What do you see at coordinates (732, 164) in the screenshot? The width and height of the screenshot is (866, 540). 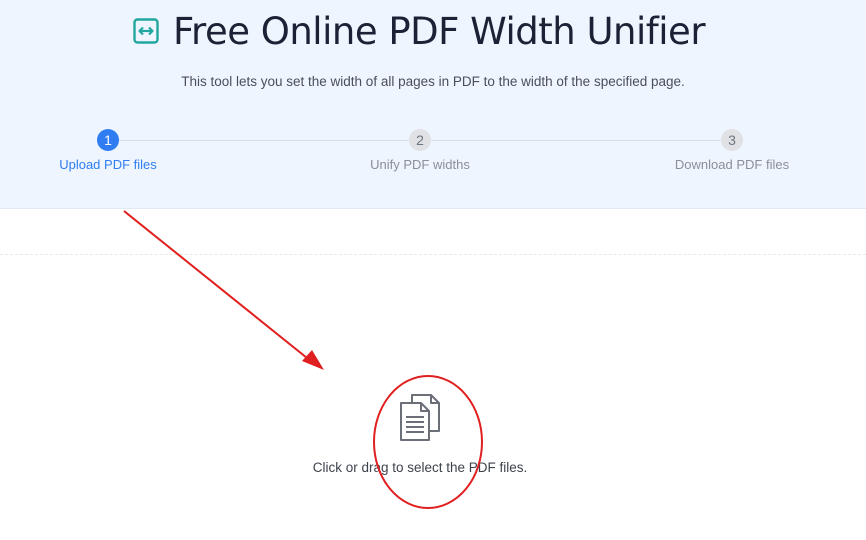 I see `step-label: Download PDF files` at bounding box center [732, 164].